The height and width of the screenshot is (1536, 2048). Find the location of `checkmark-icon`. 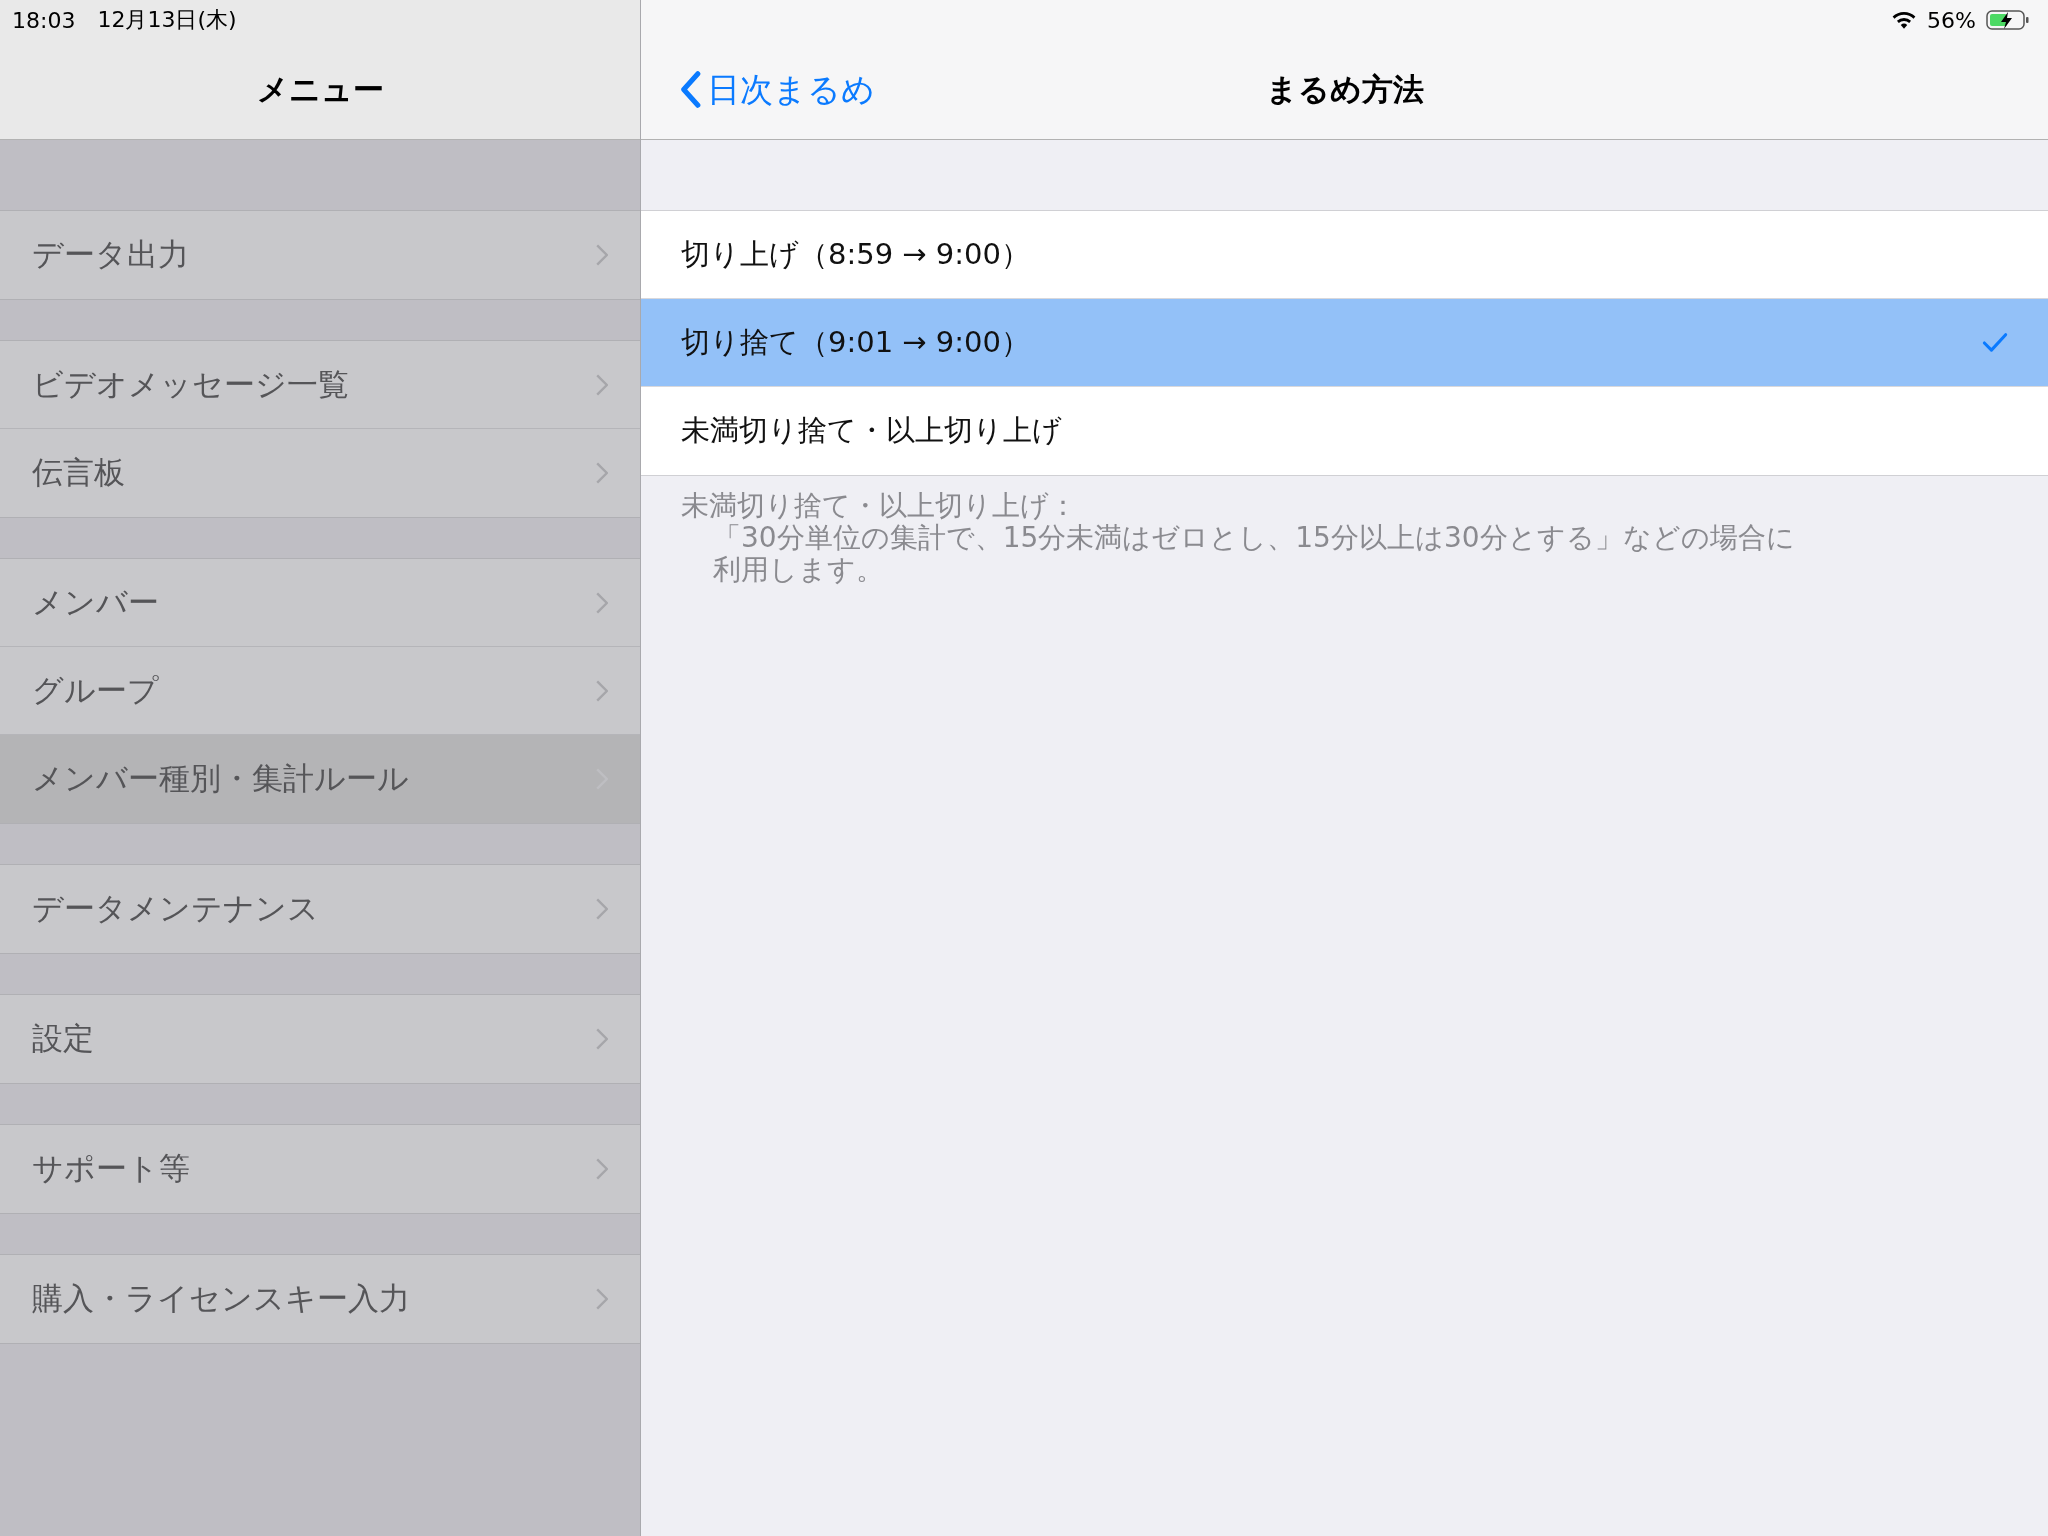

checkmark-icon is located at coordinates (1995, 342).